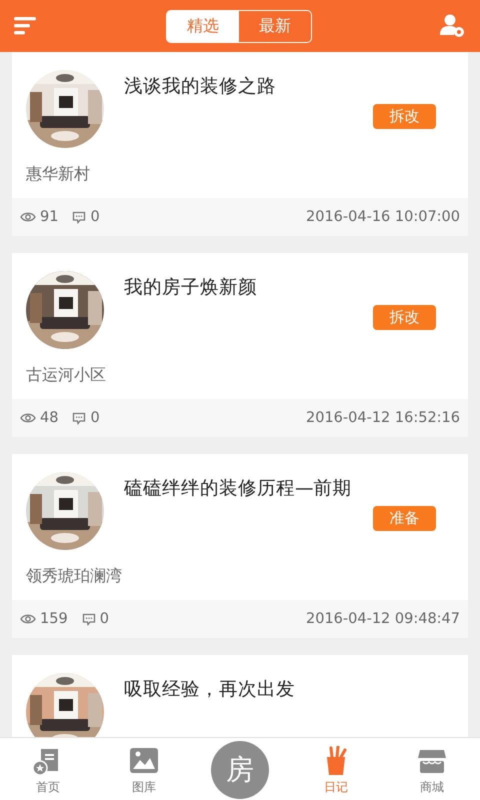 This screenshot has width=480, height=800. What do you see at coordinates (383, 217) in the screenshot?
I see `post-date: 2016-04-16 10:07:00` at bounding box center [383, 217].